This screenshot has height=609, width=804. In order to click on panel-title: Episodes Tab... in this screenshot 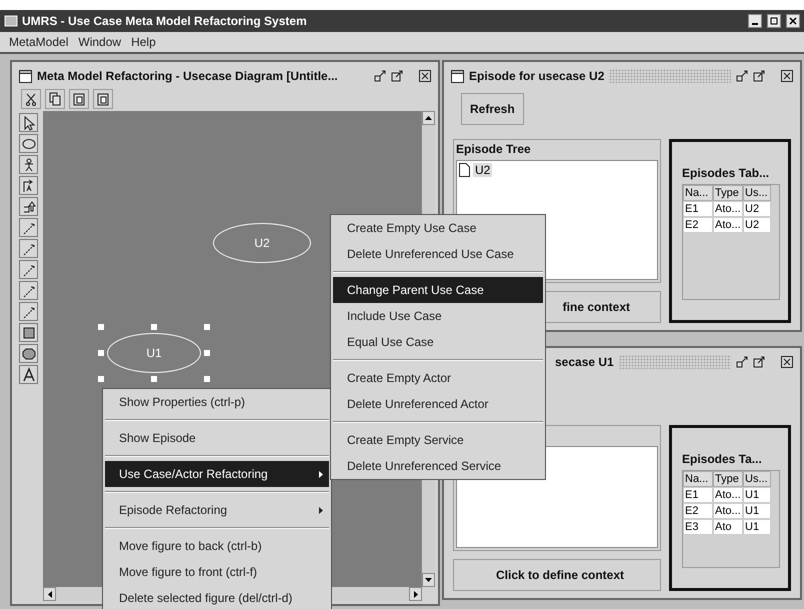, I will do `click(726, 173)`.